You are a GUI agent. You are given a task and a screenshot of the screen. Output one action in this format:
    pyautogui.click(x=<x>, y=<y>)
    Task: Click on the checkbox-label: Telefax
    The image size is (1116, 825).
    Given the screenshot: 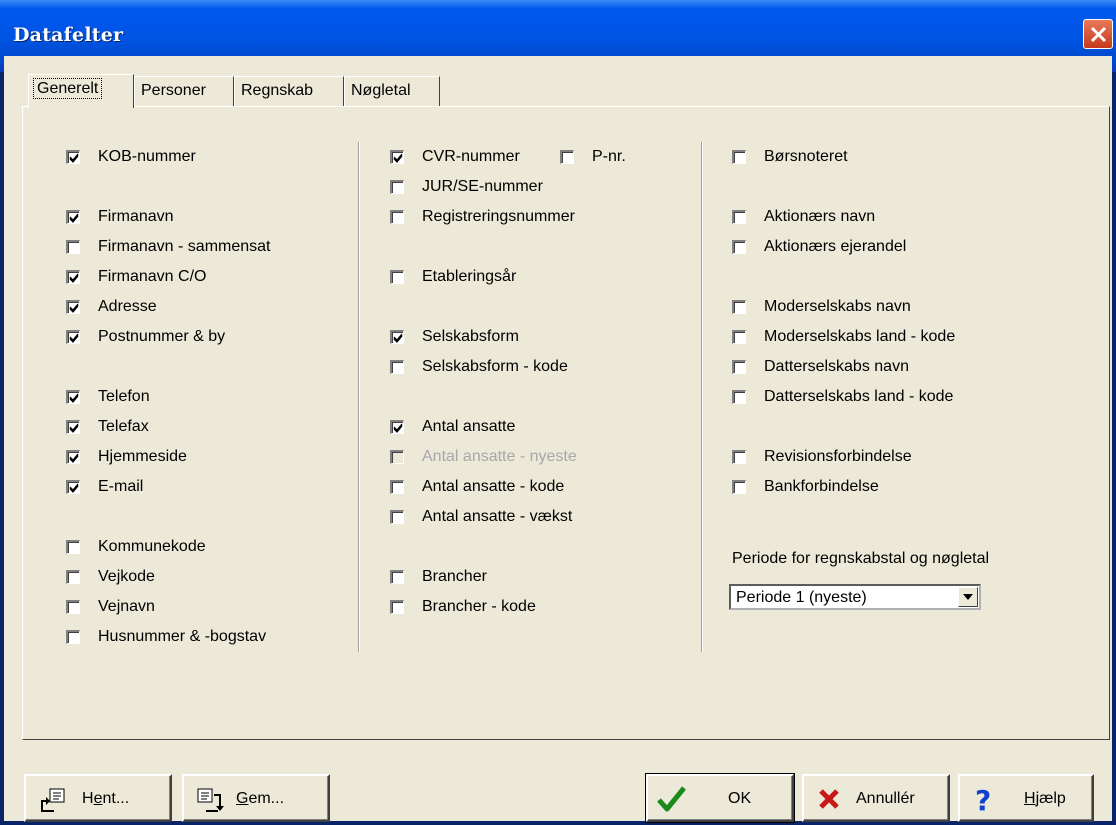 What is the action you would take?
    pyautogui.click(x=123, y=426)
    